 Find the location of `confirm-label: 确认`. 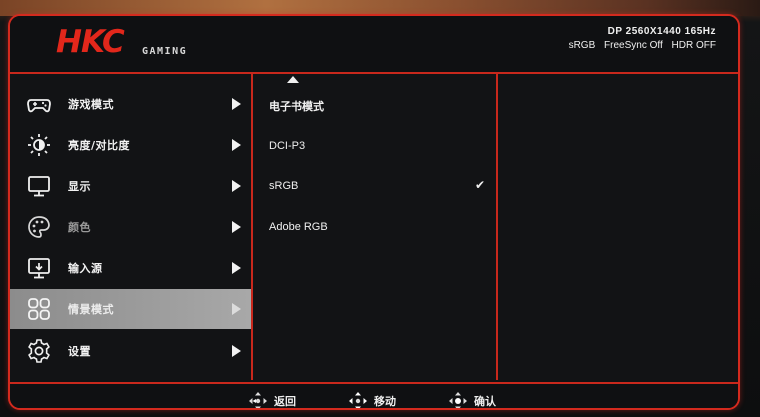

confirm-label: 确认 is located at coordinates (485, 401).